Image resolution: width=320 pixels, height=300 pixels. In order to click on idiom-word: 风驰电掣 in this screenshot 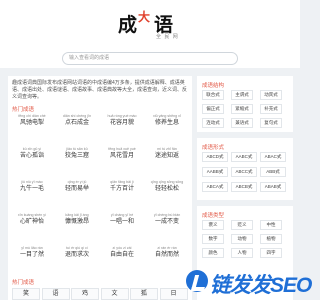, I will do `click(31, 123)`.